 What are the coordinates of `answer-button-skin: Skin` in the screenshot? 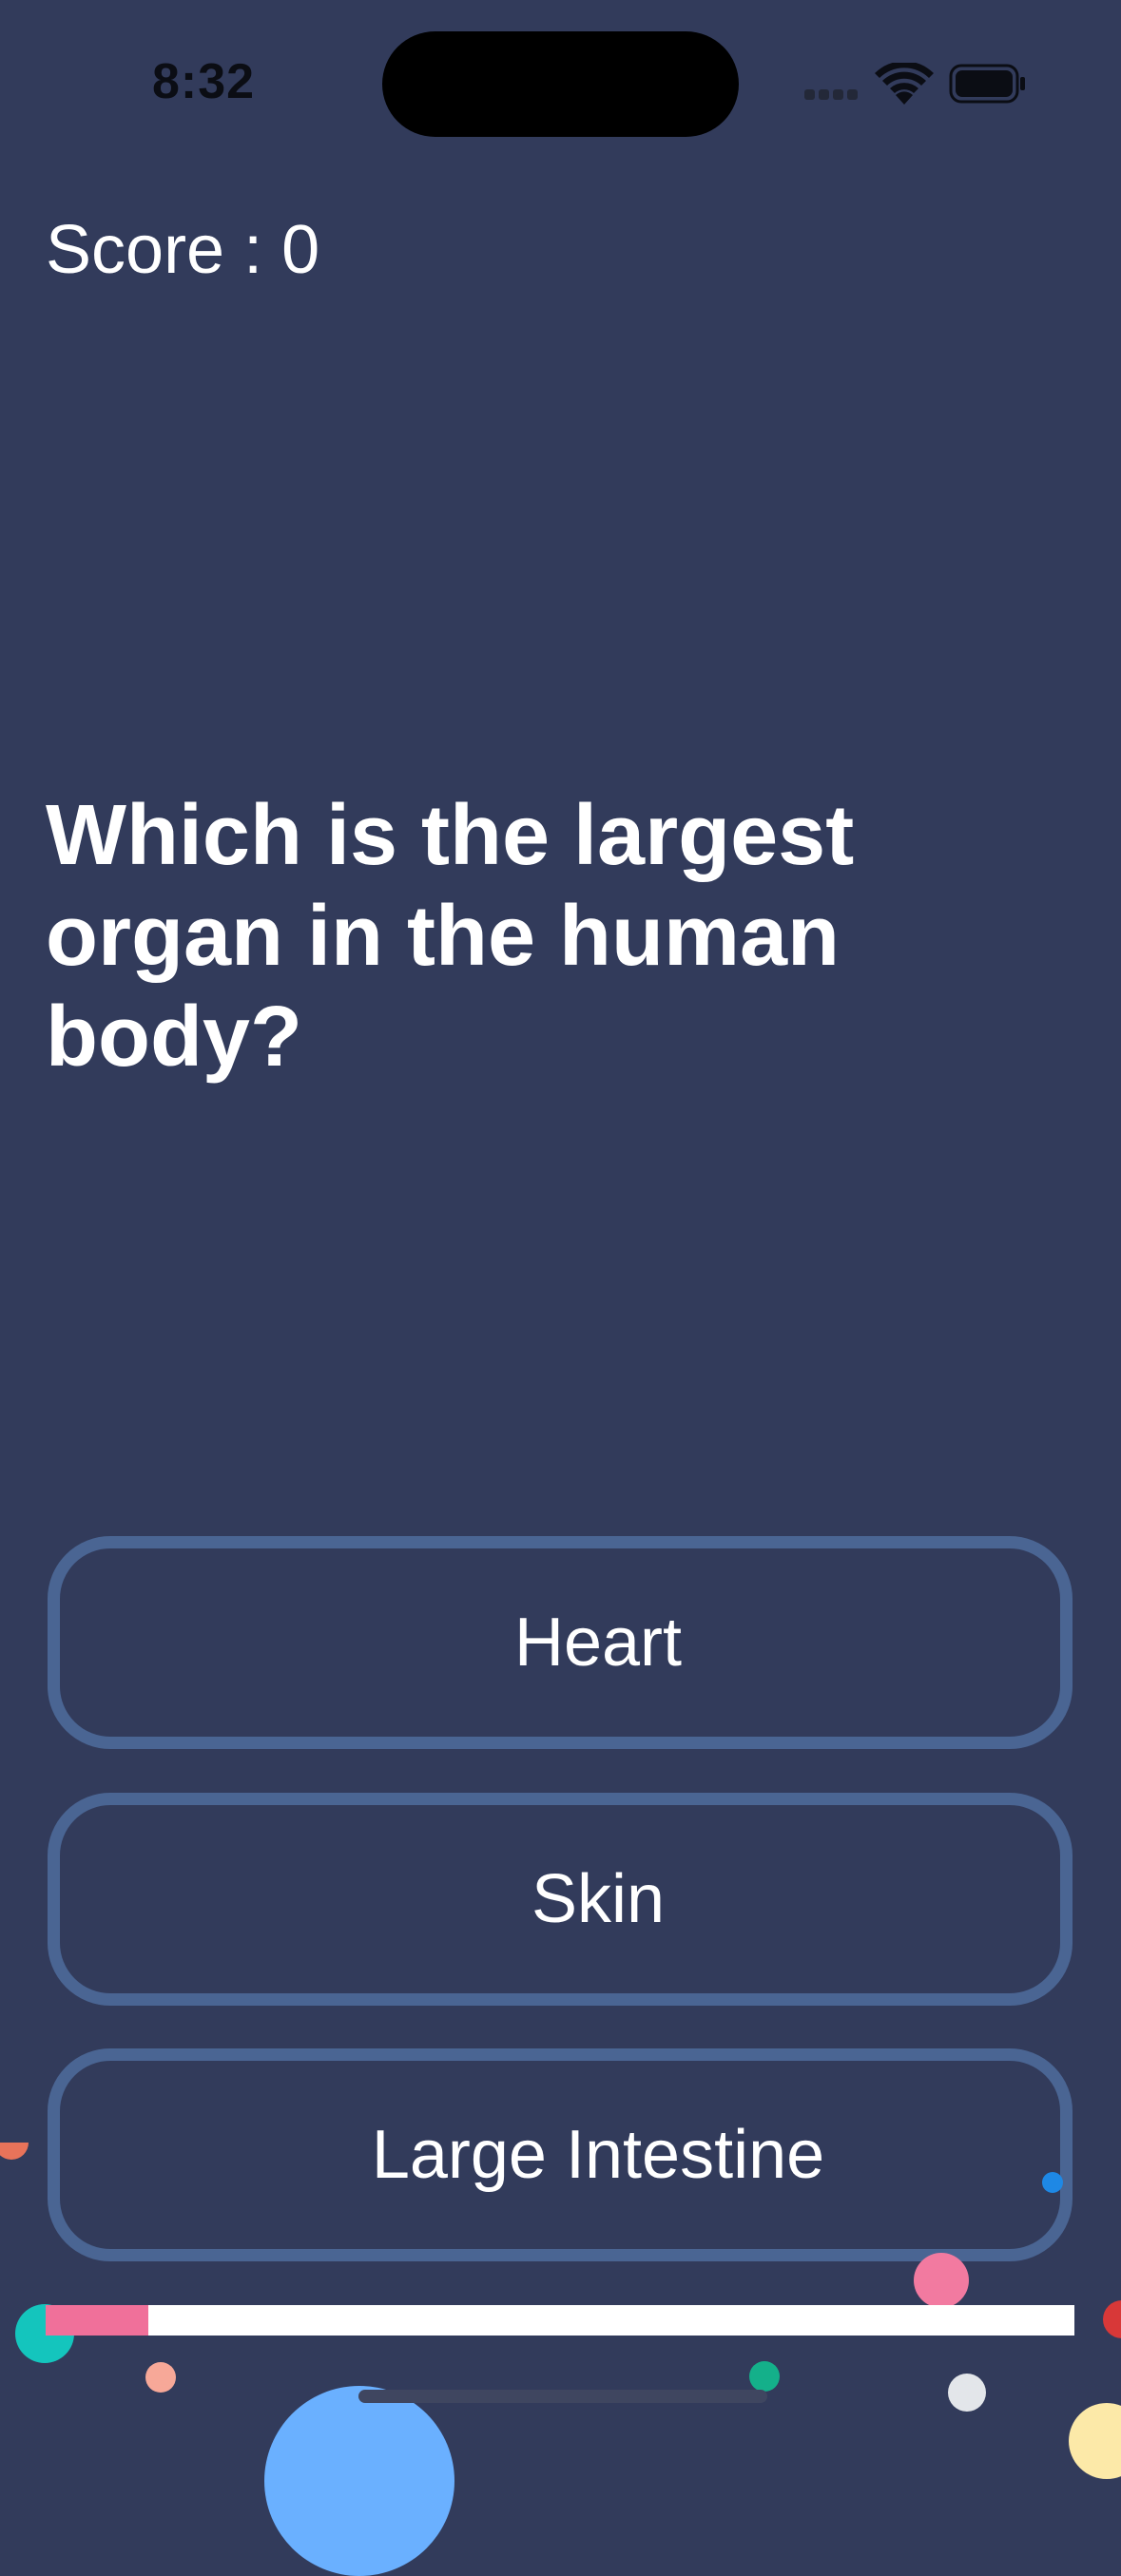 It's located at (560, 1900).